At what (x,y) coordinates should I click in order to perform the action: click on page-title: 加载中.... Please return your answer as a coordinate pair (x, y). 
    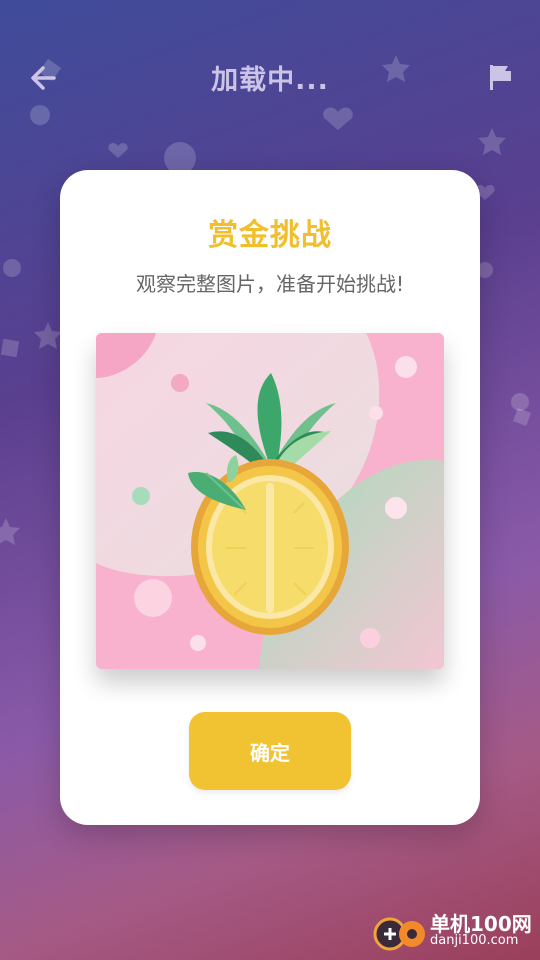
    Looking at the image, I should click on (270, 80).